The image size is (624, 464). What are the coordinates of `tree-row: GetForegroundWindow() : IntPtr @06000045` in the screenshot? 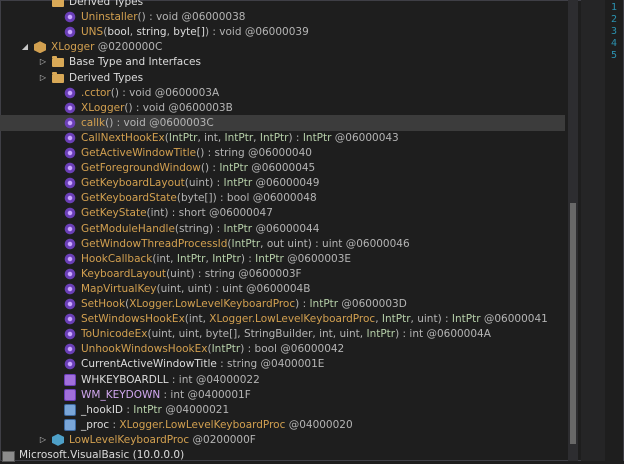 It's located at (282, 168).